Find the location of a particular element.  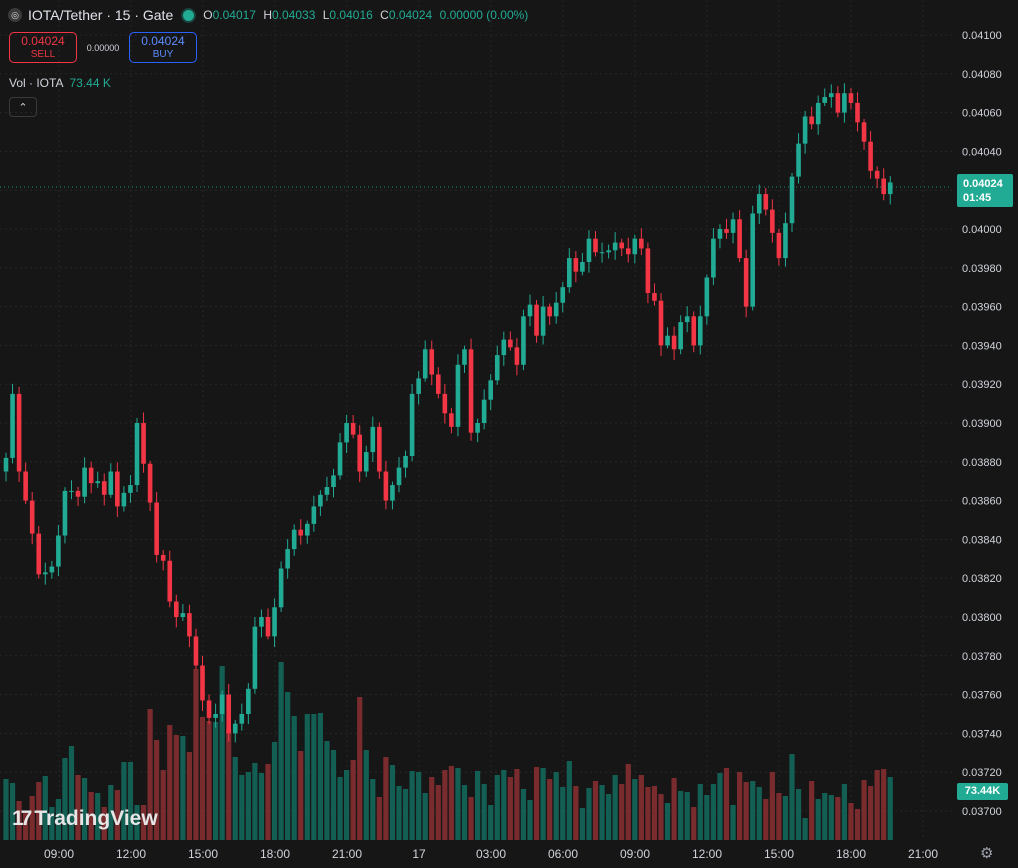

buy-button: 0.04024 BUY is located at coordinates (163, 47).